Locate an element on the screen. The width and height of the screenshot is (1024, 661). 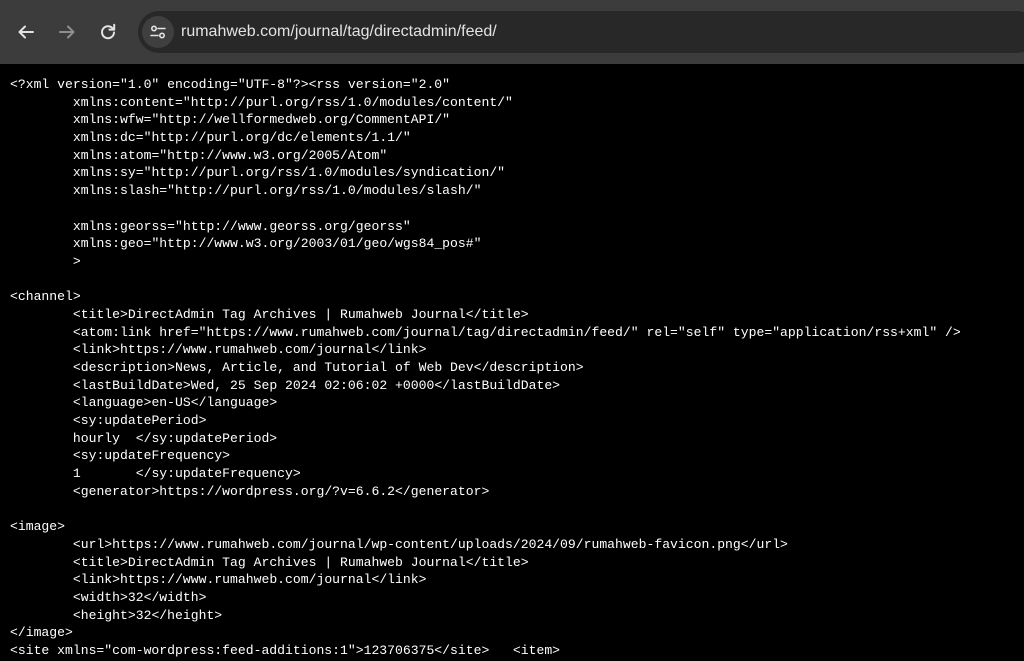
arrow-right-icon is located at coordinates (67, 32).